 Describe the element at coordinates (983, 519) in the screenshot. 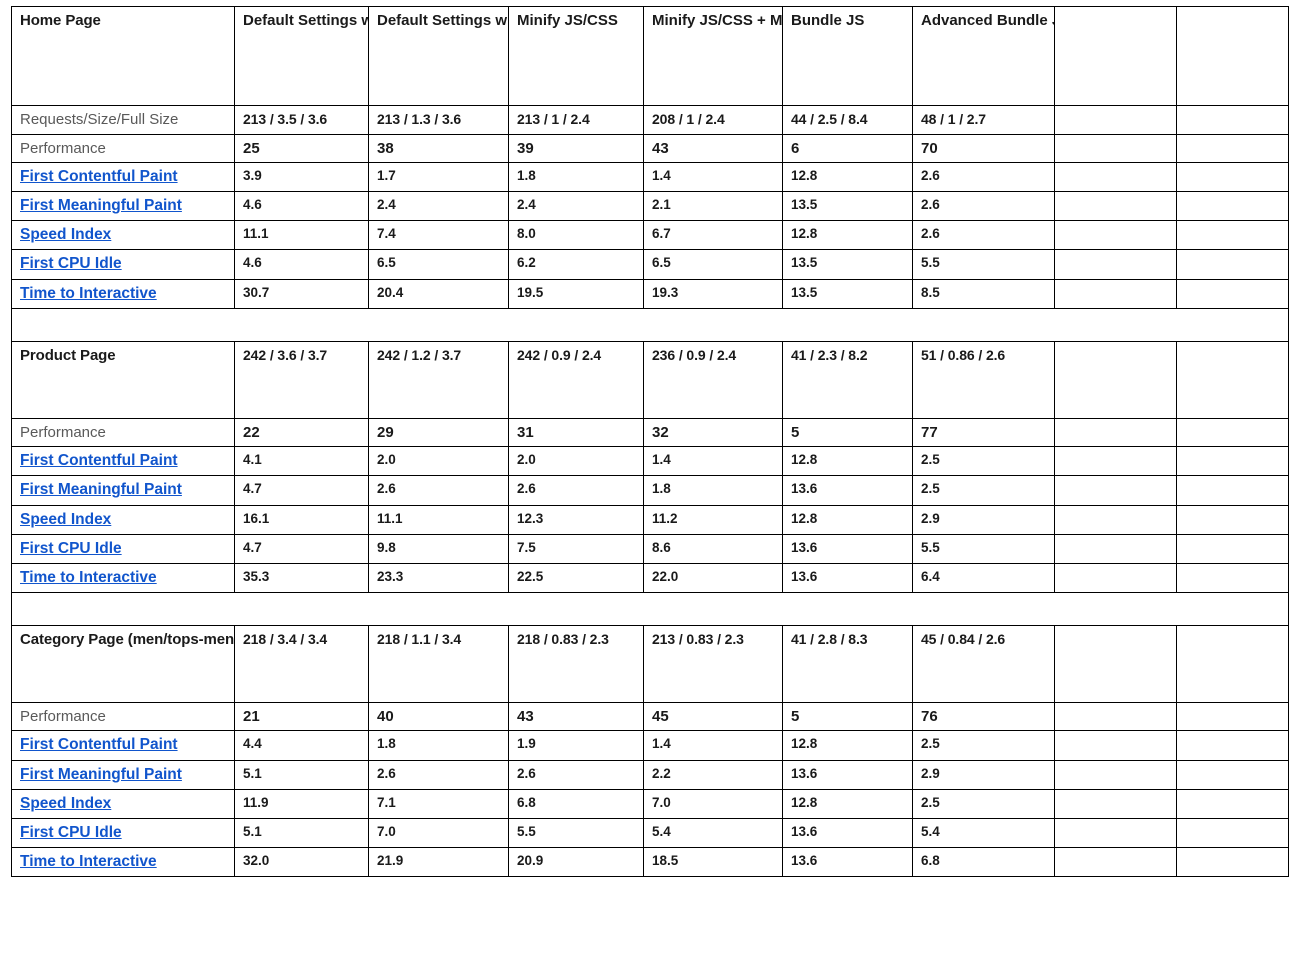

I see `metric-value-product-page-speed-index-6: 2.9` at that location.